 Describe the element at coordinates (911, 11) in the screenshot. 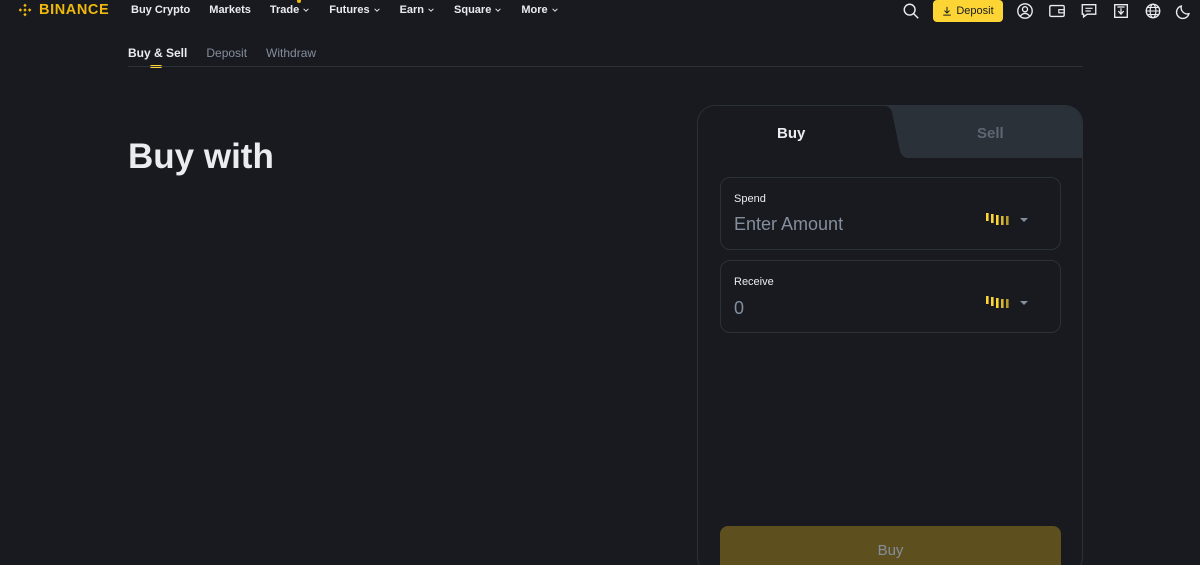

I see `search-icon` at that location.